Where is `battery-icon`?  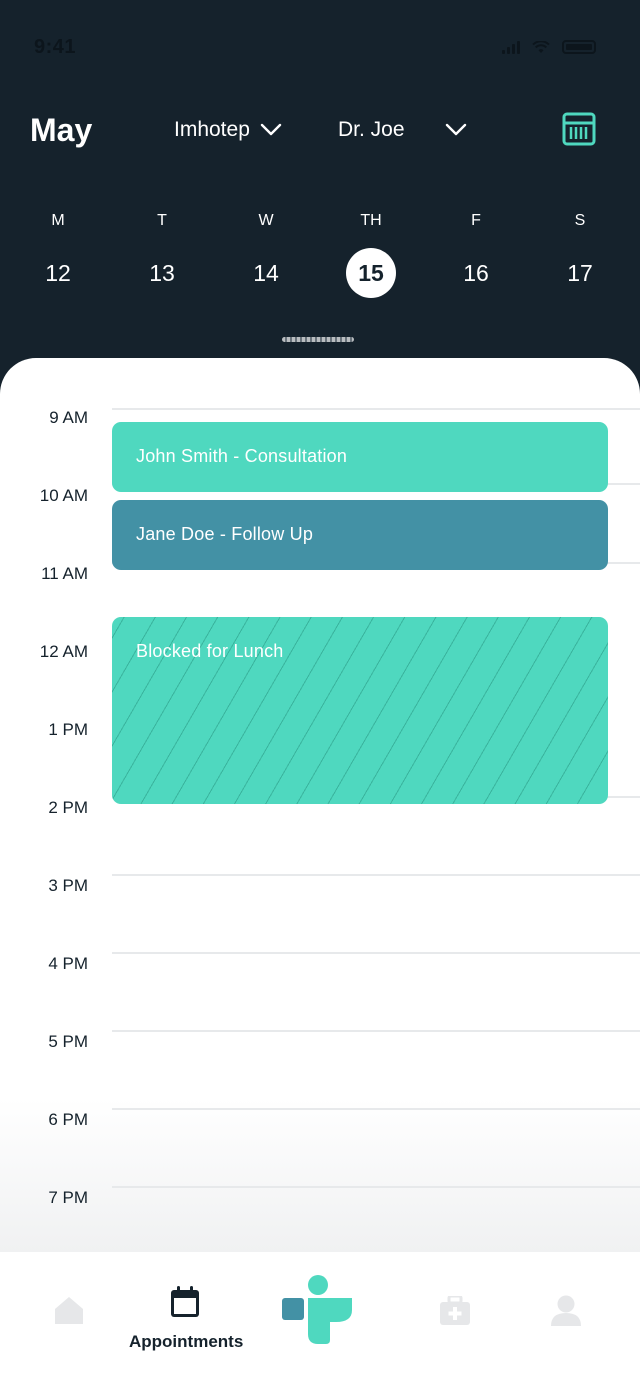 battery-icon is located at coordinates (579, 47).